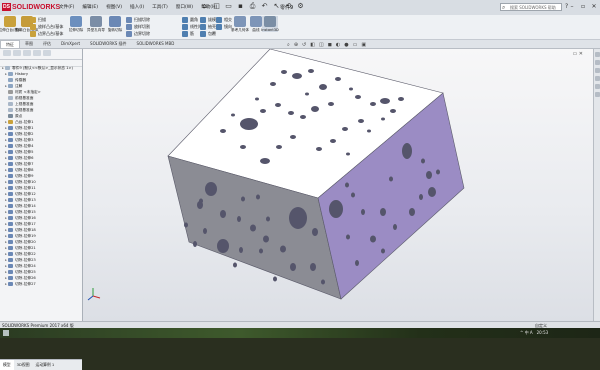  I want to click on maximize-icon: ▫, so click(583, 6).